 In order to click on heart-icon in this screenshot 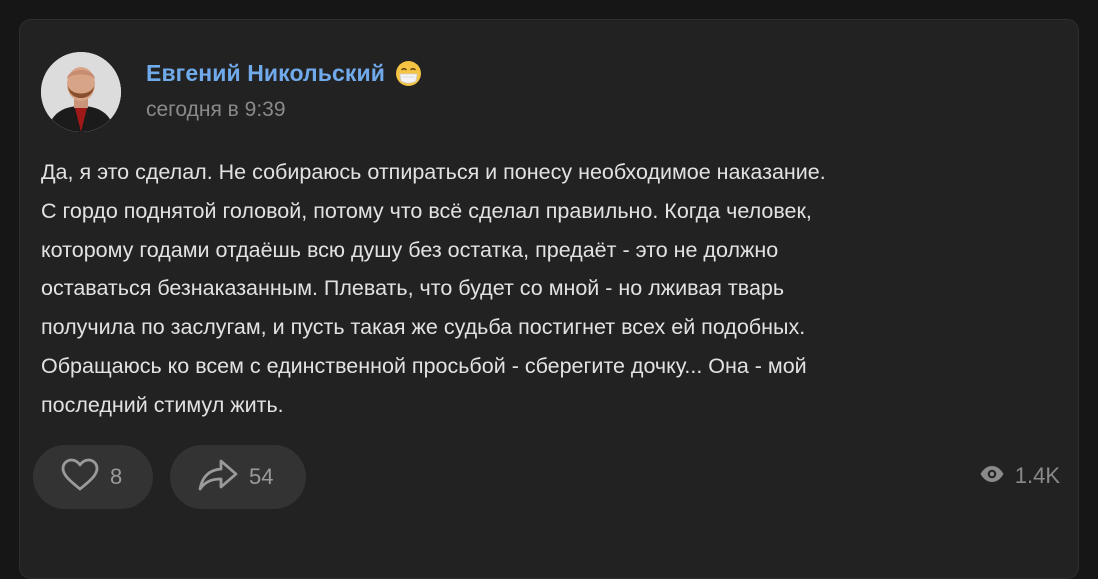, I will do `click(80, 477)`.